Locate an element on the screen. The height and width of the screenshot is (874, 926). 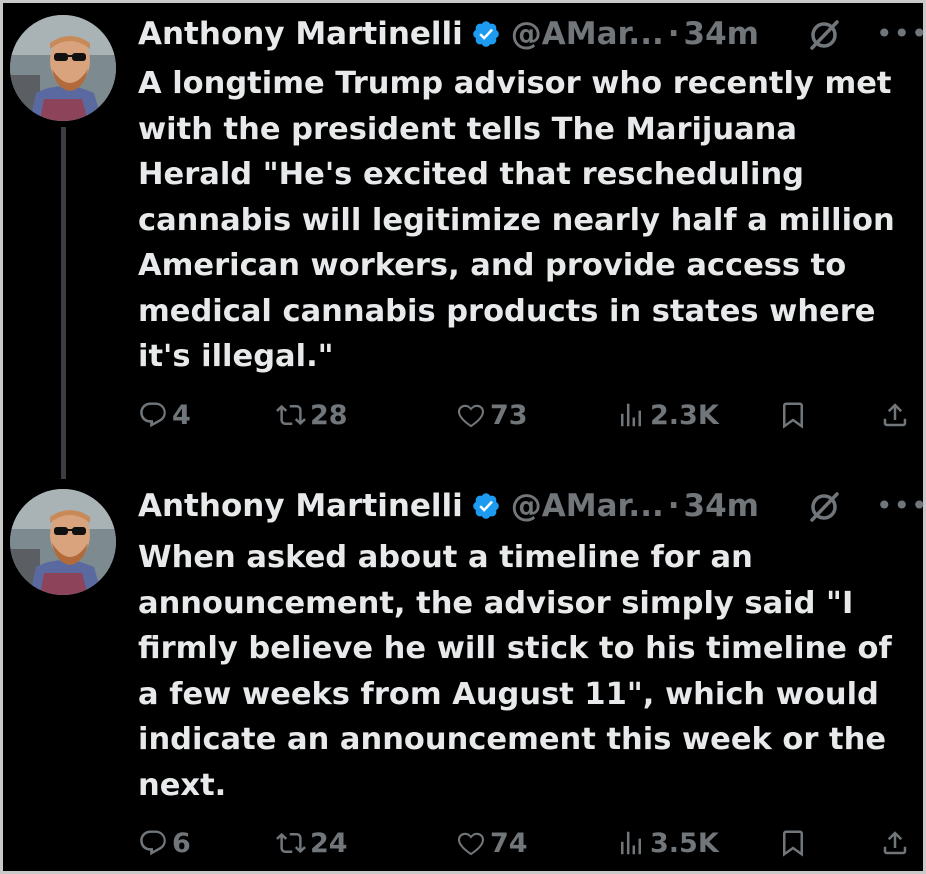
reply-button: 4 is located at coordinates (164, 415).